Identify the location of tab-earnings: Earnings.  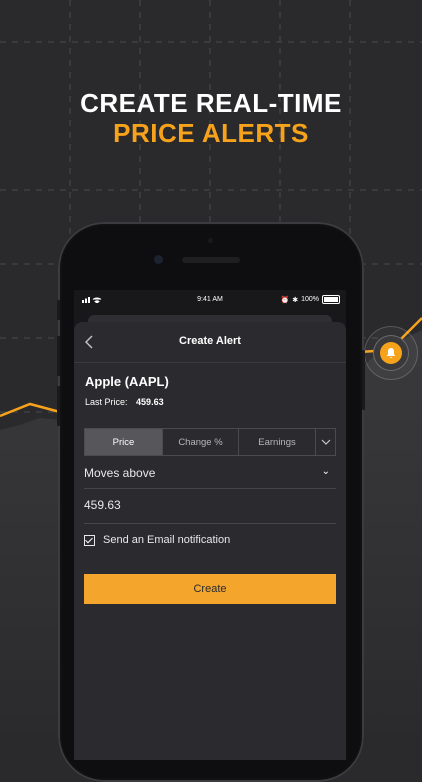
(277, 442).